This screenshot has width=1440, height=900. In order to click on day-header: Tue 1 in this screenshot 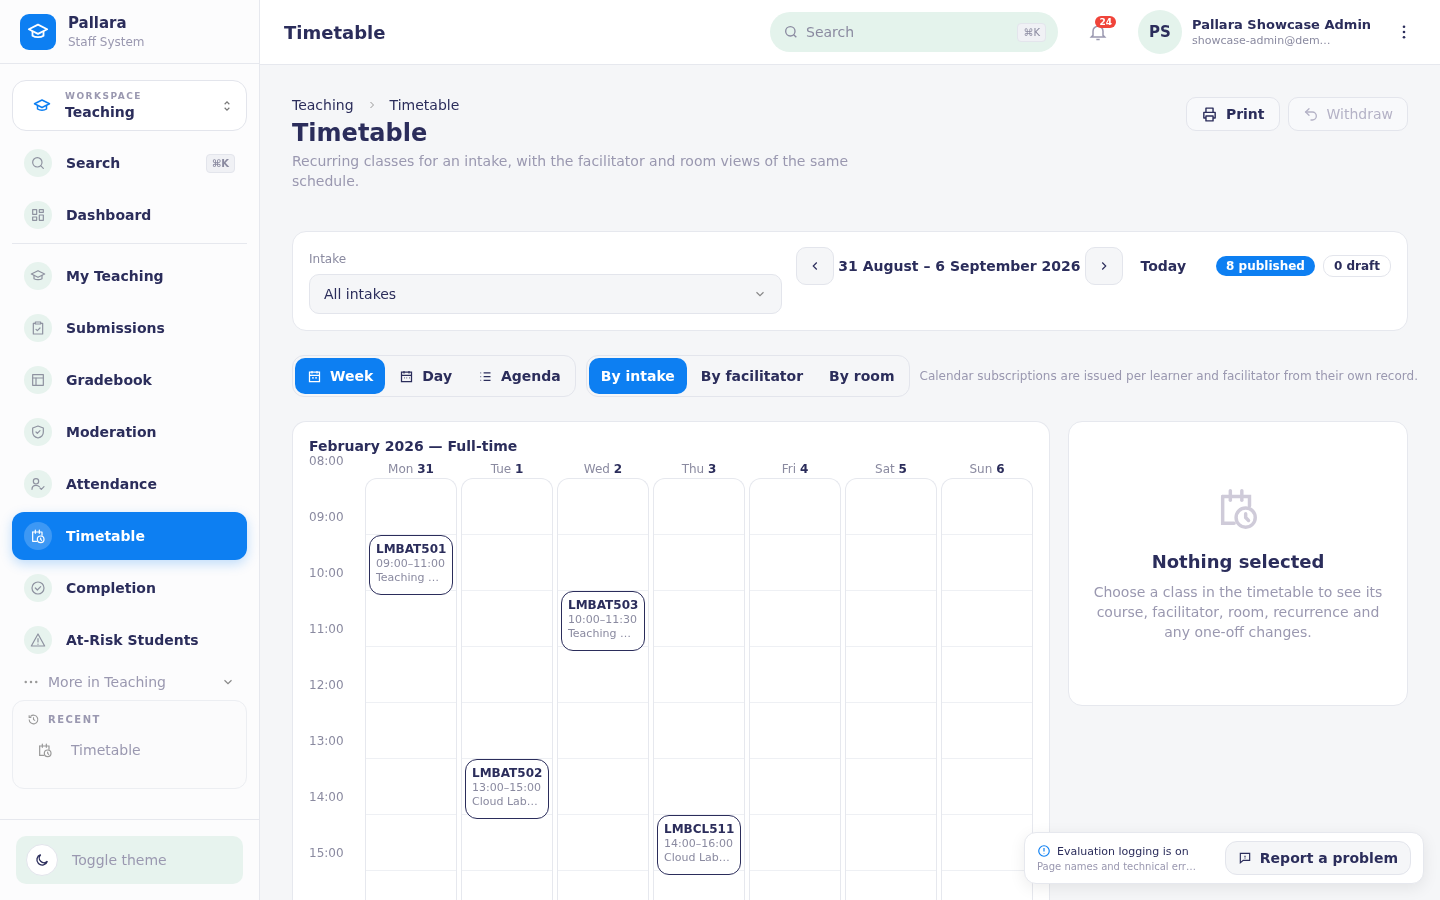, I will do `click(507, 469)`.